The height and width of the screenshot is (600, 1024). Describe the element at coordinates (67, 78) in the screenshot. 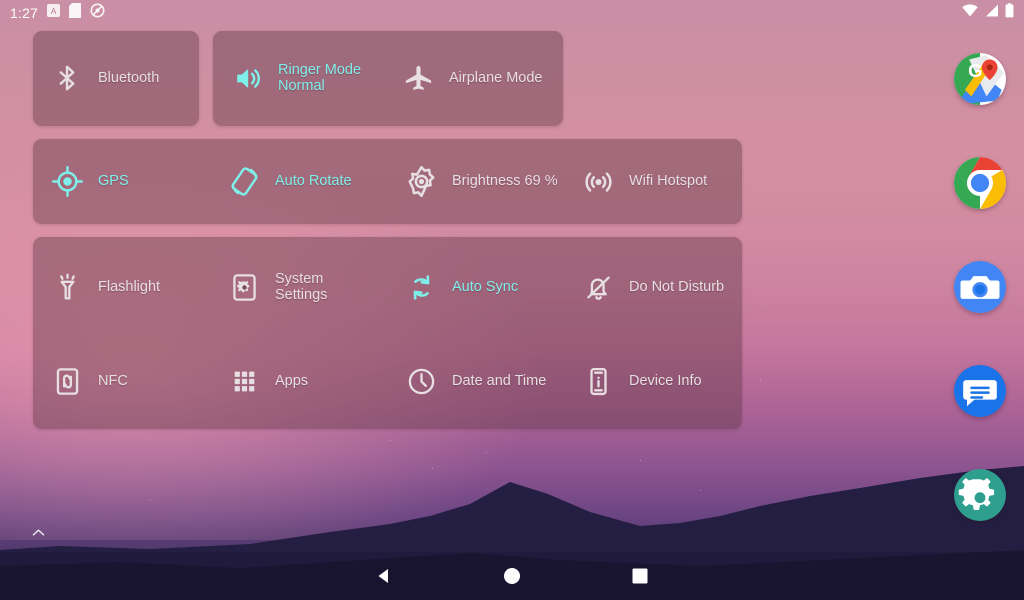

I see `bluetooth-icon` at that location.